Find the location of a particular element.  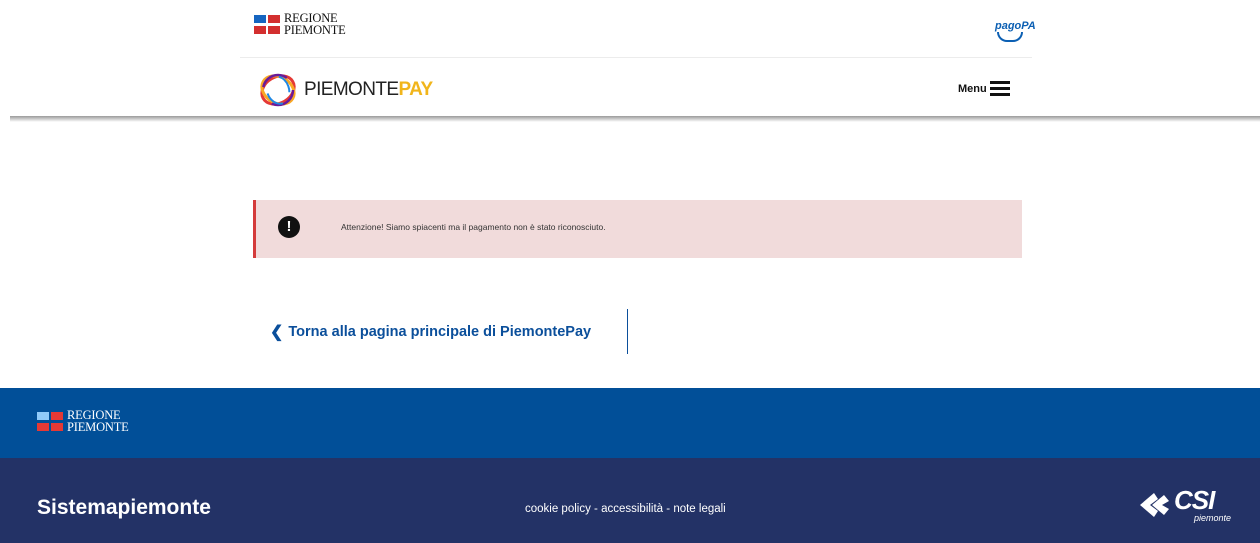

exclamation-circle-icon: ! is located at coordinates (289, 227).